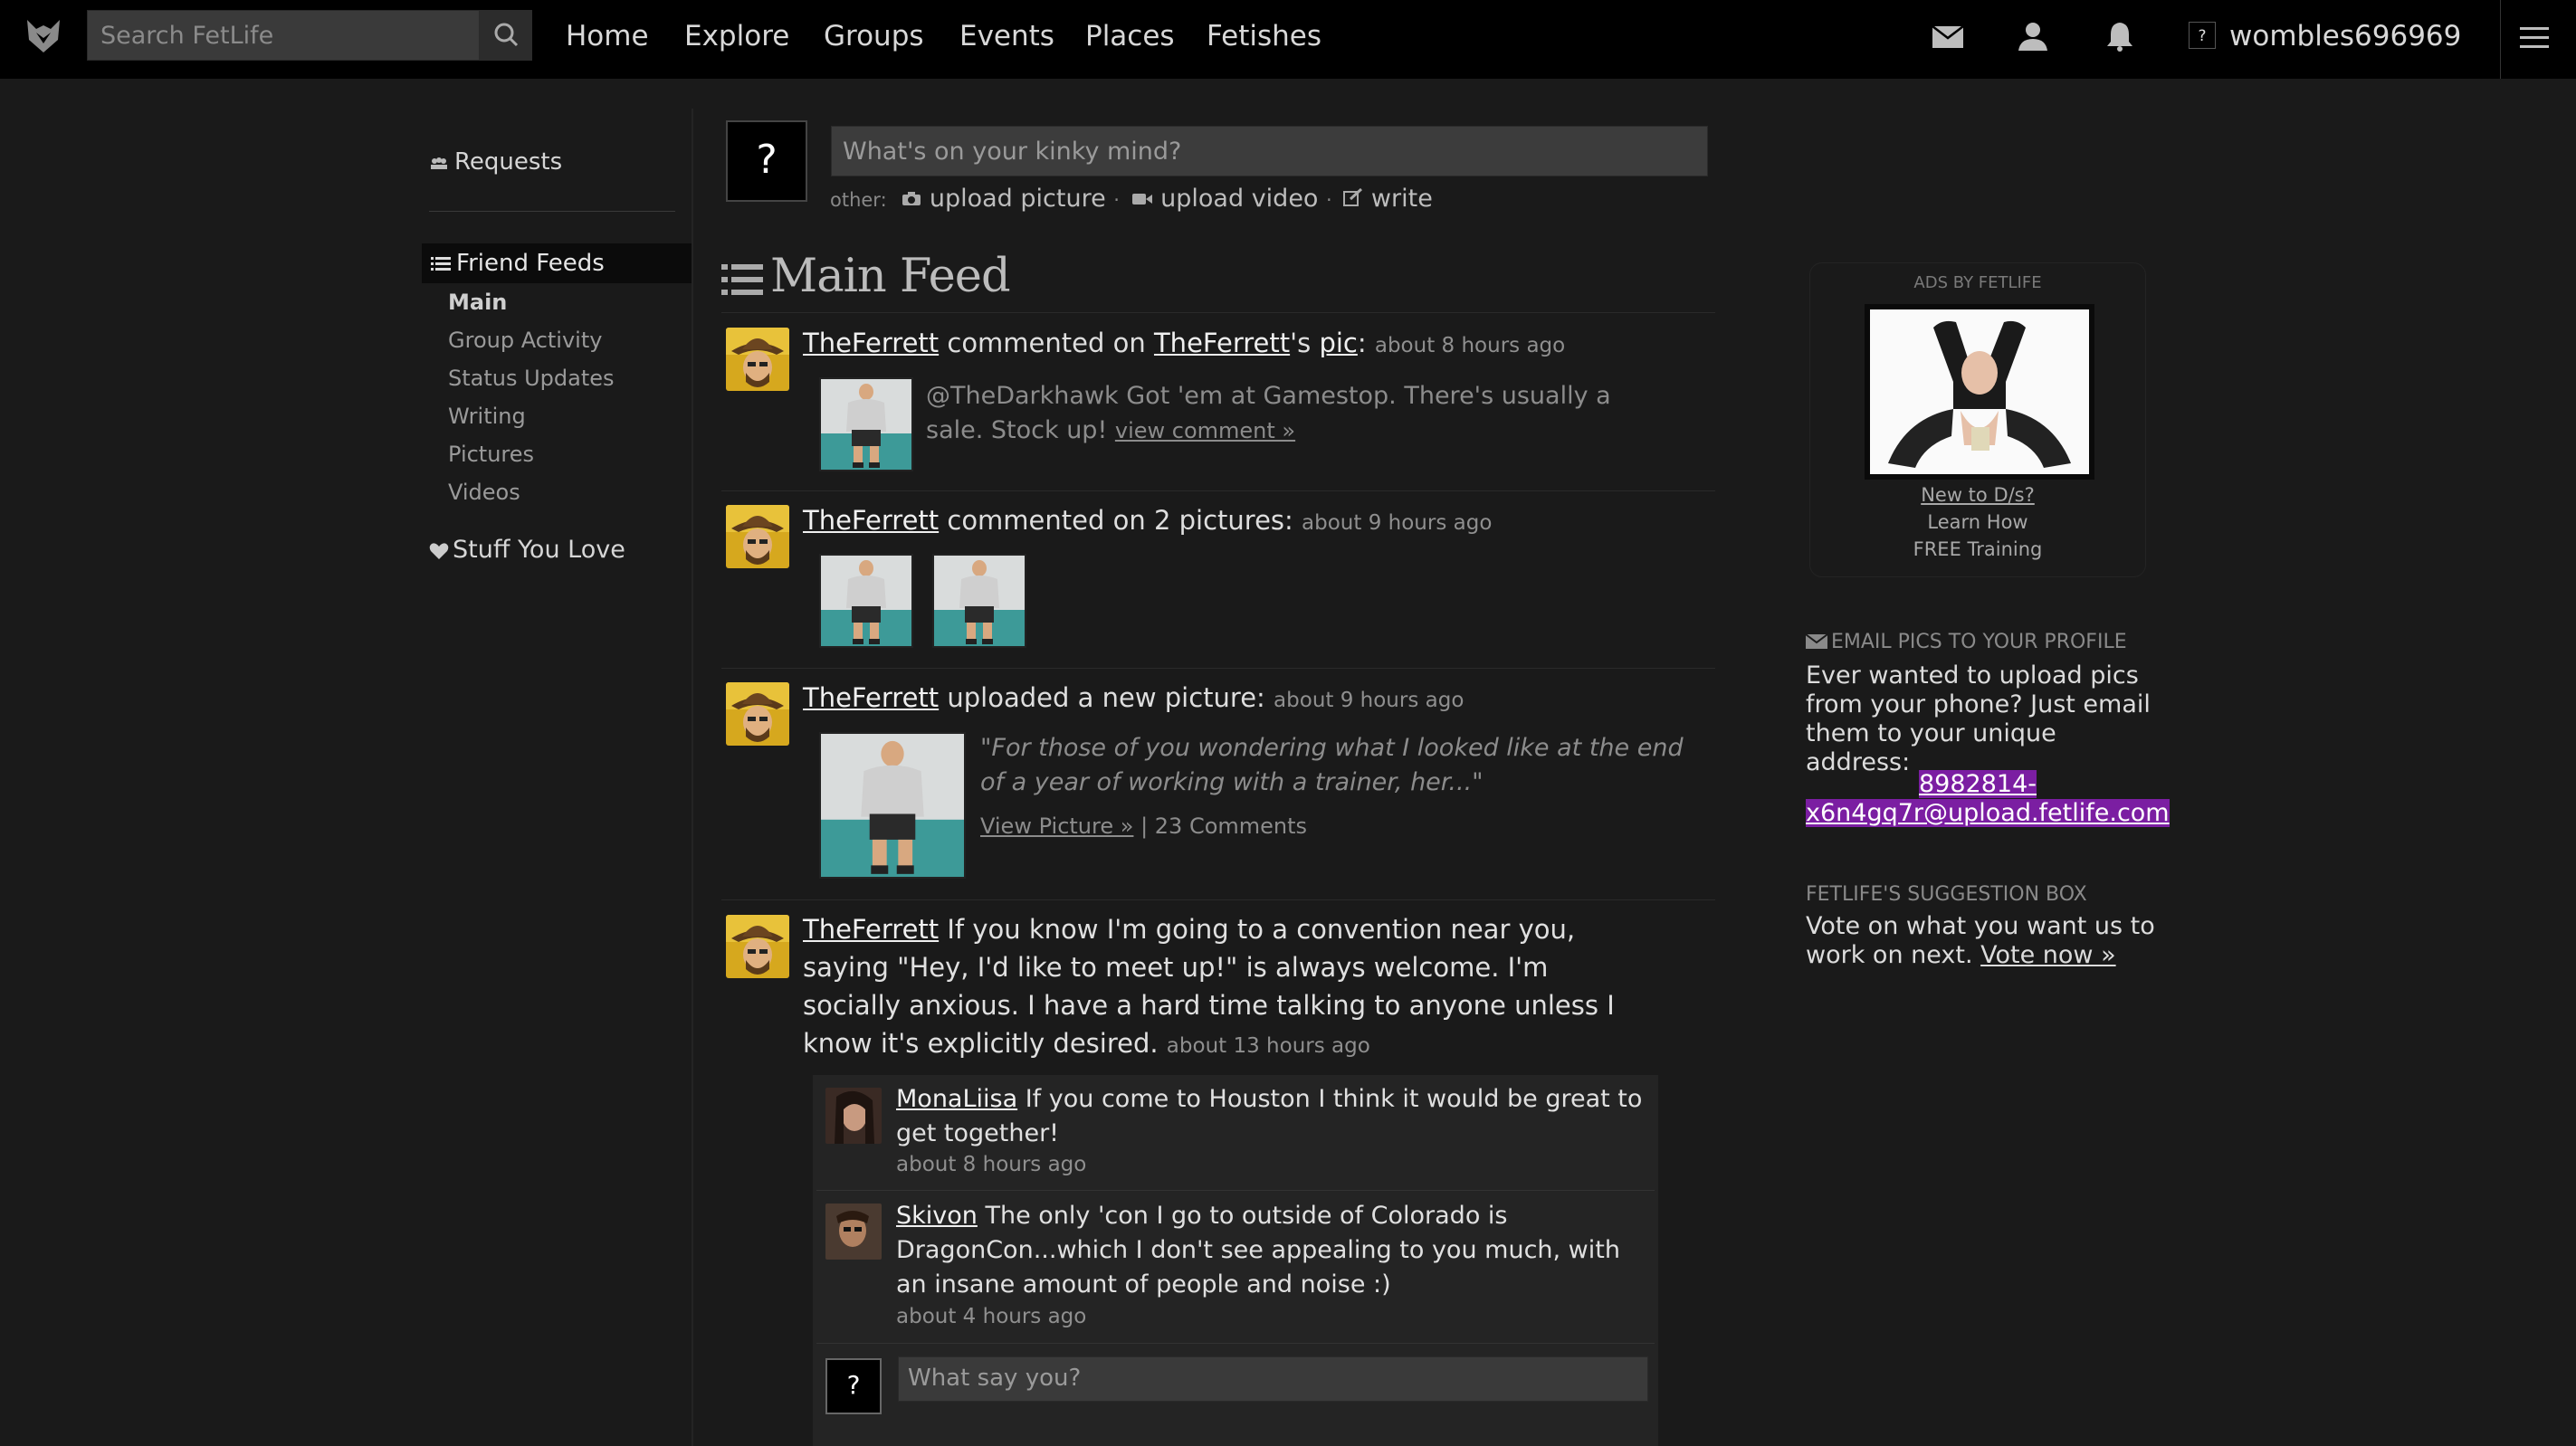 The image size is (2576, 1446). What do you see at coordinates (283, 35) in the screenshot?
I see `search-input` at bounding box center [283, 35].